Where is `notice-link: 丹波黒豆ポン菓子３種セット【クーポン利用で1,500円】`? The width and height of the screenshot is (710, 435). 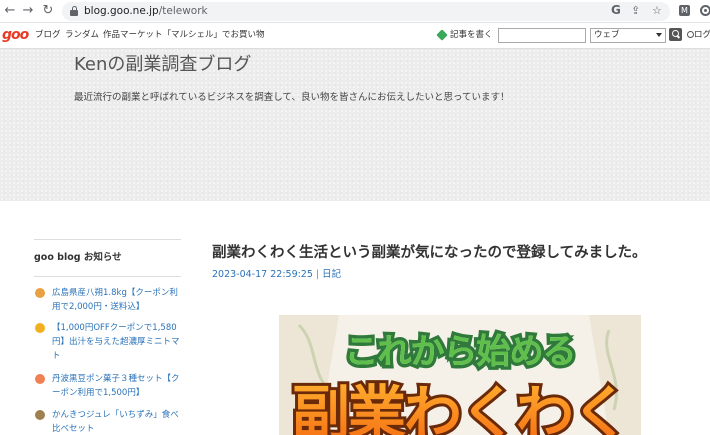
notice-link: 丹波黒豆ポン菓子３種セット【クーポン利用で1,500円】 is located at coordinates (116, 386).